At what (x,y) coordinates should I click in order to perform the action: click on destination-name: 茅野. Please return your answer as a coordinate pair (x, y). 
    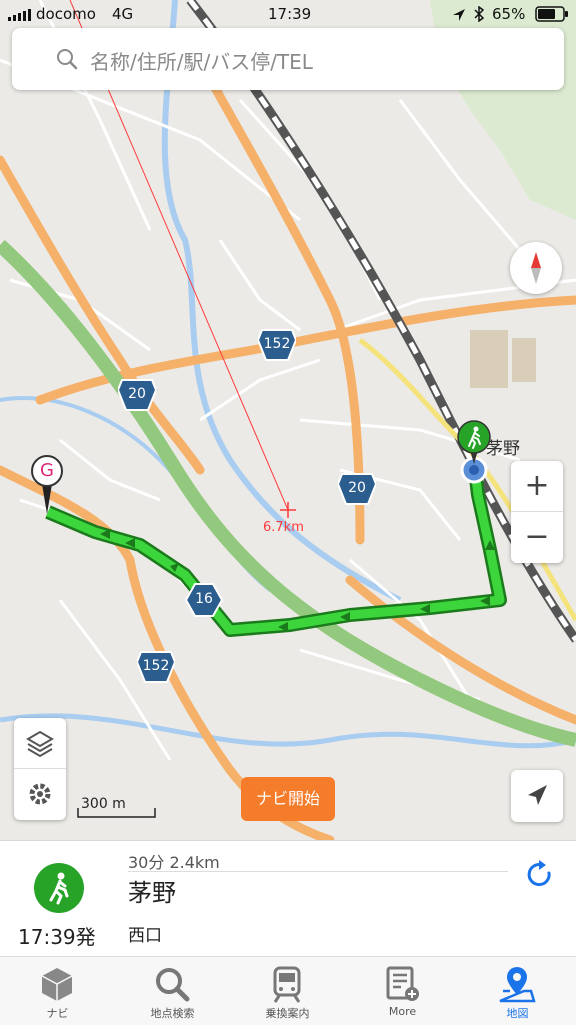
    Looking at the image, I should click on (152, 893).